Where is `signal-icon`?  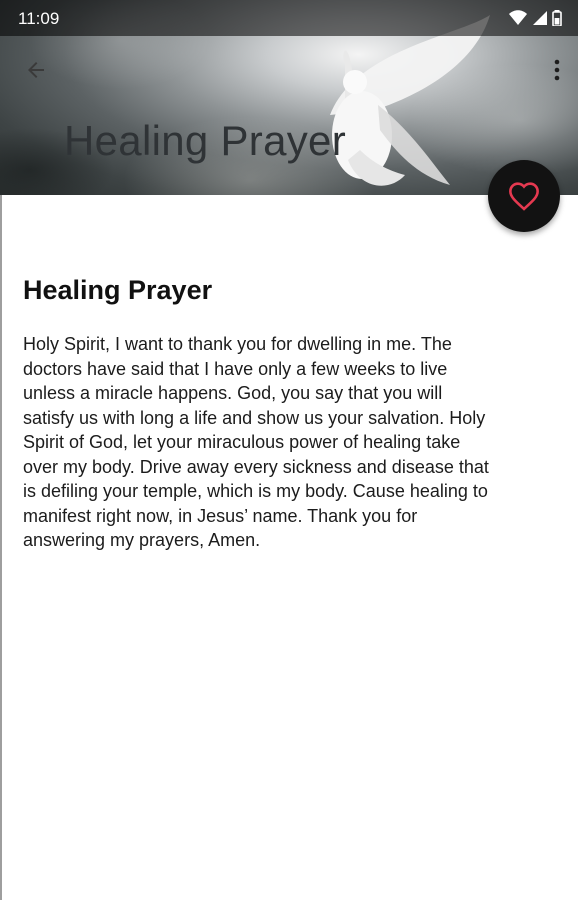 signal-icon is located at coordinates (539, 18).